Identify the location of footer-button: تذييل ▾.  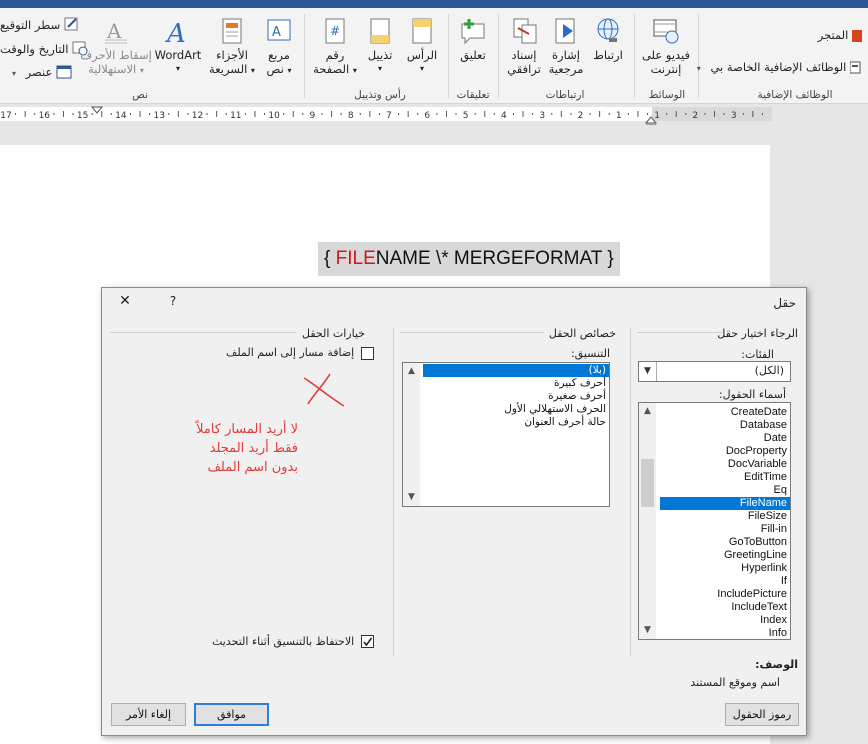
(380, 46).